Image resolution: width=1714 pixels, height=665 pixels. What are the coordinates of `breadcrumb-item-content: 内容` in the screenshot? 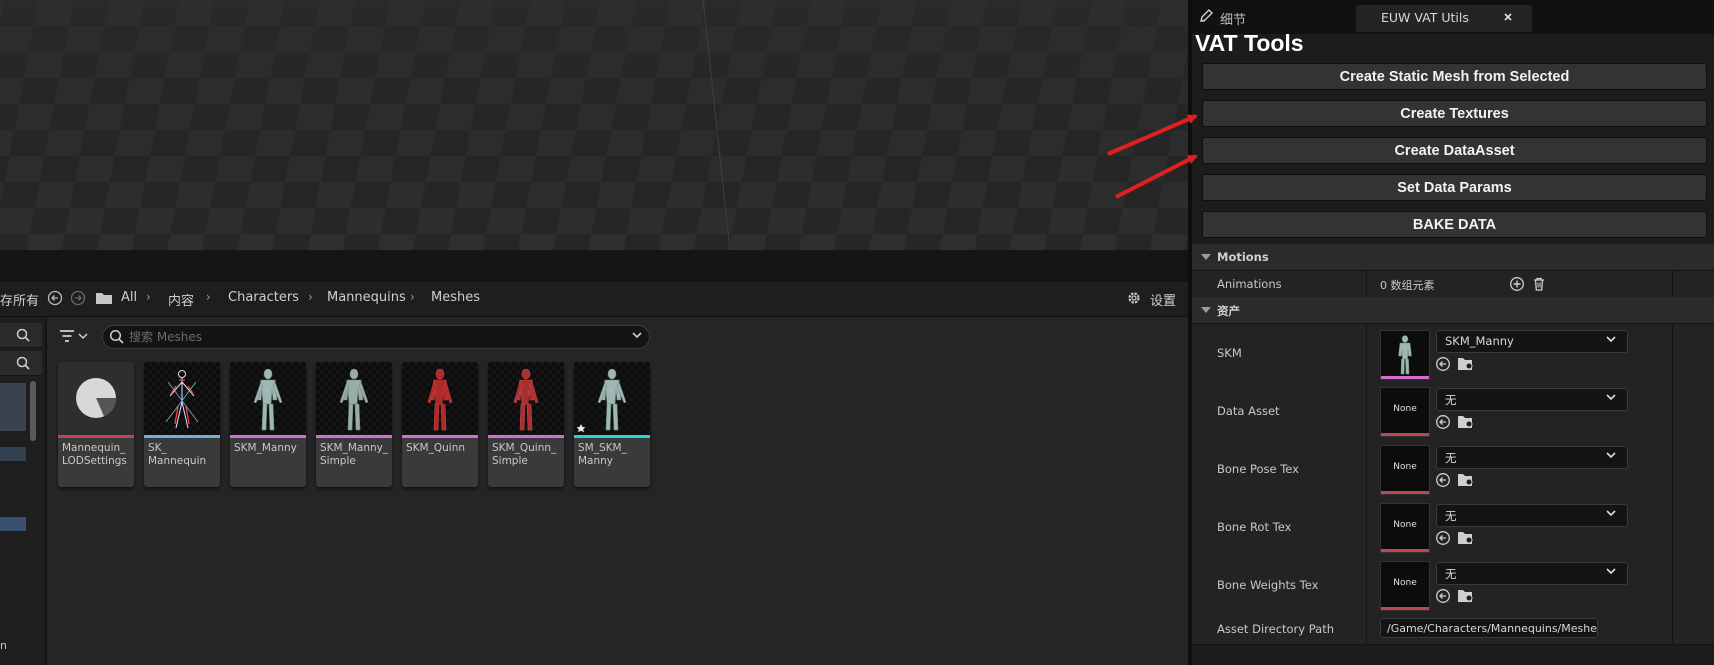 It's located at (181, 299).